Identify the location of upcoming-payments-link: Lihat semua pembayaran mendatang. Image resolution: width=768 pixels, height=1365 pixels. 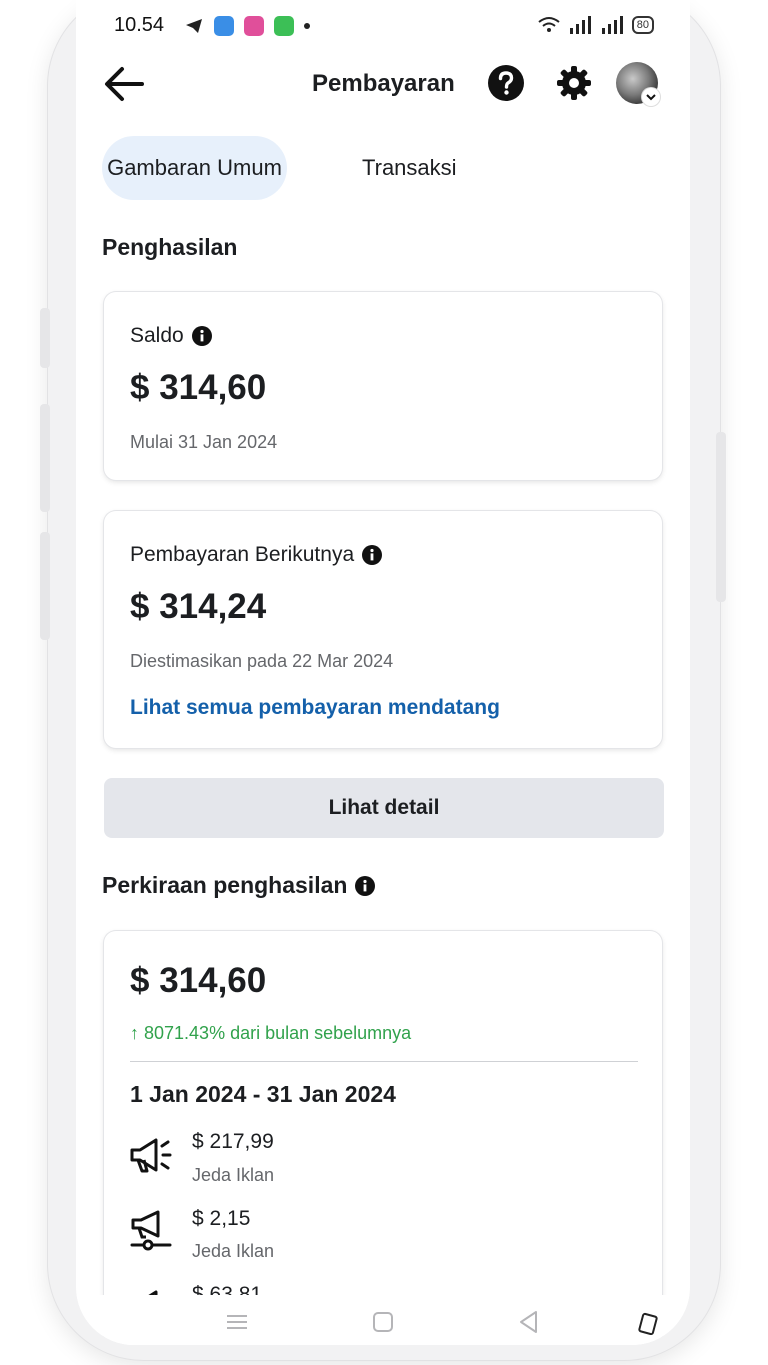
(315, 708).